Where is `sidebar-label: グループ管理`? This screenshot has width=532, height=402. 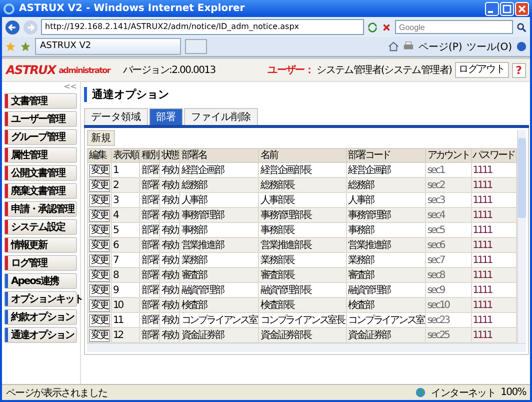 sidebar-label: グループ管理 is located at coordinates (38, 137).